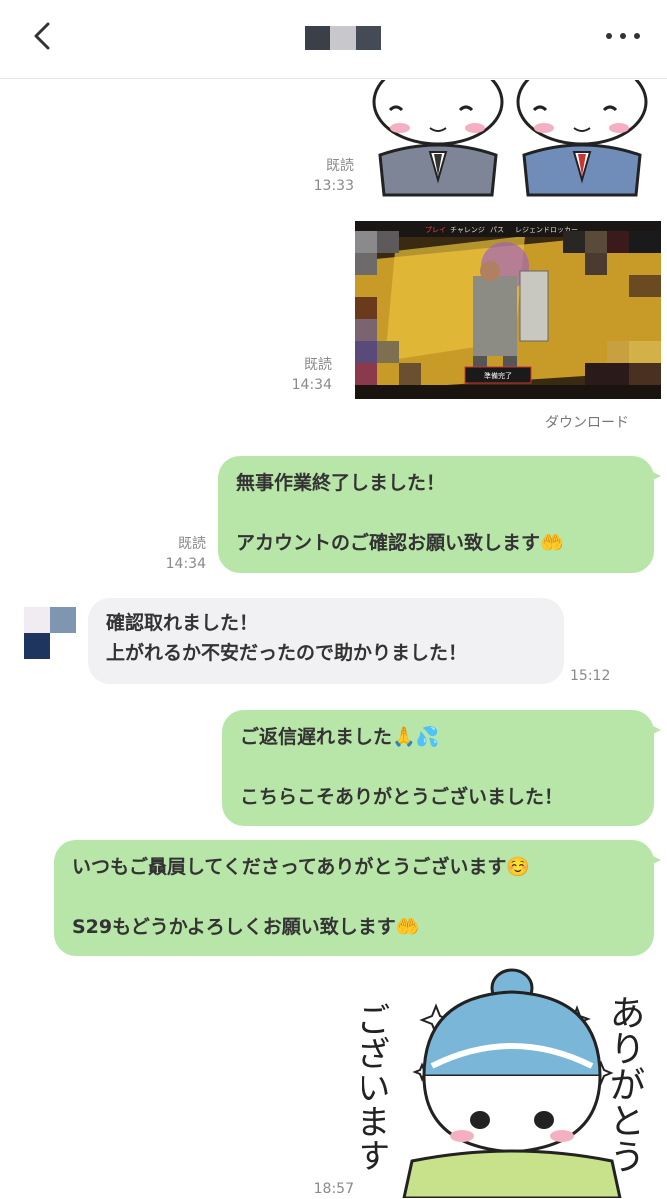  Describe the element at coordinates (510, 139) in the screenshot. I see `suit-characters-sticker` at that location.